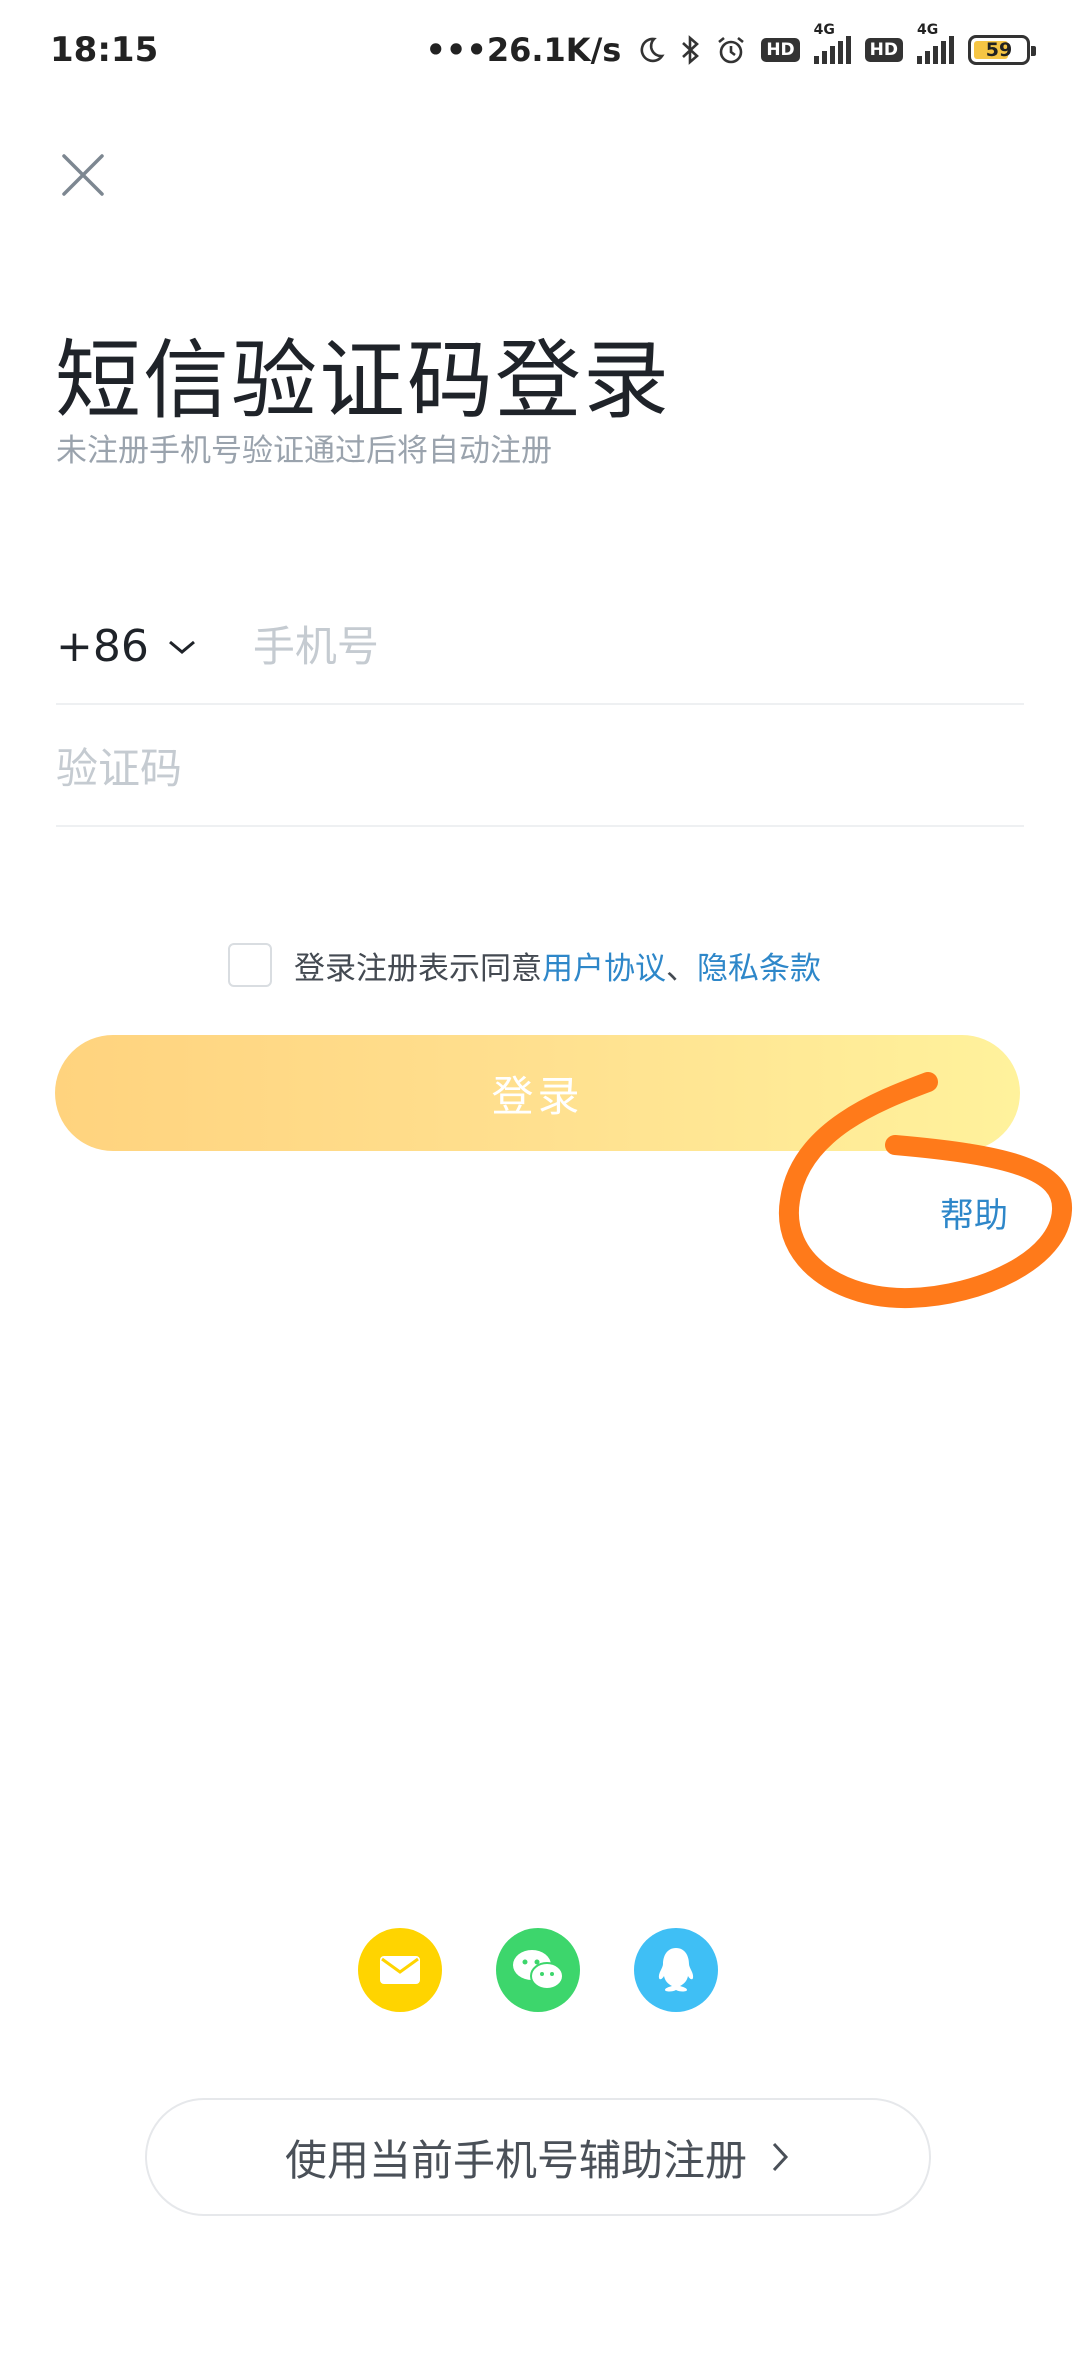  Describe the element at coordinates (602, 646) in the screenshot. I see `phone-input` at that location.